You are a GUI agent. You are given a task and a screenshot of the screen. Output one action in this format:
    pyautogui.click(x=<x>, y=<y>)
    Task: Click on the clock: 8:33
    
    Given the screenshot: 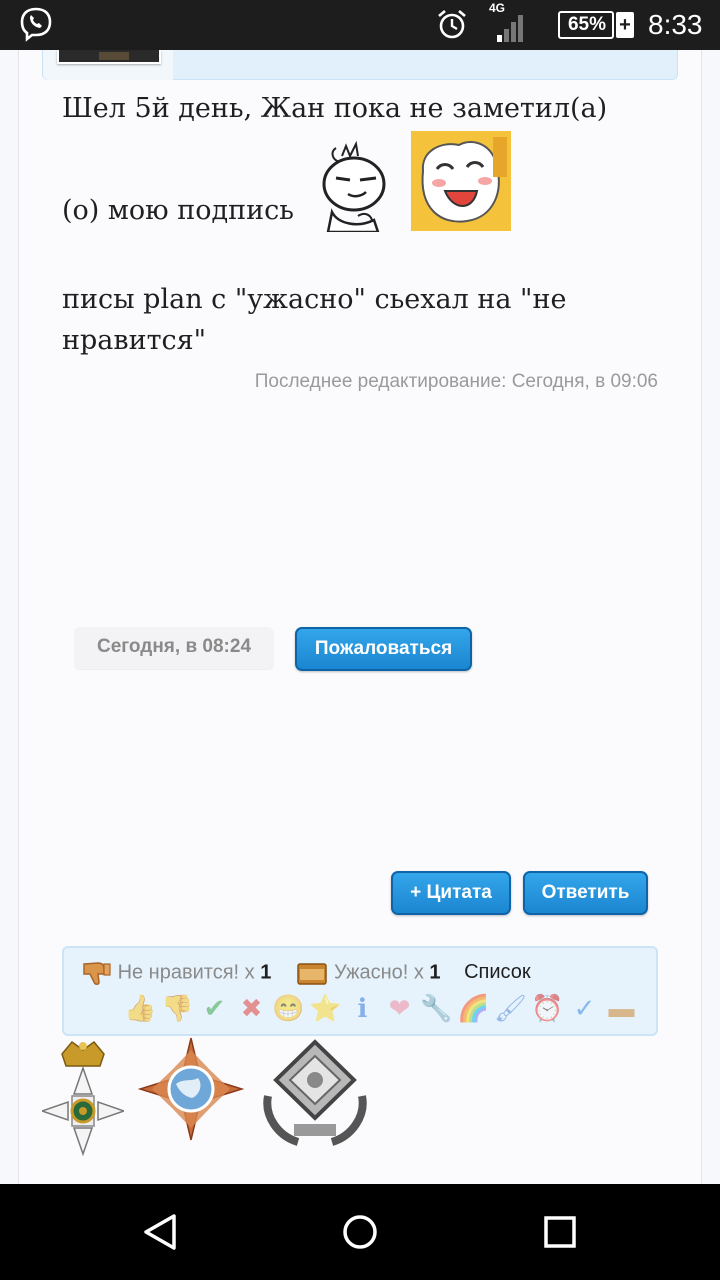 What is the action you would take?
    pyautogui.click(x=675, y=24)
    